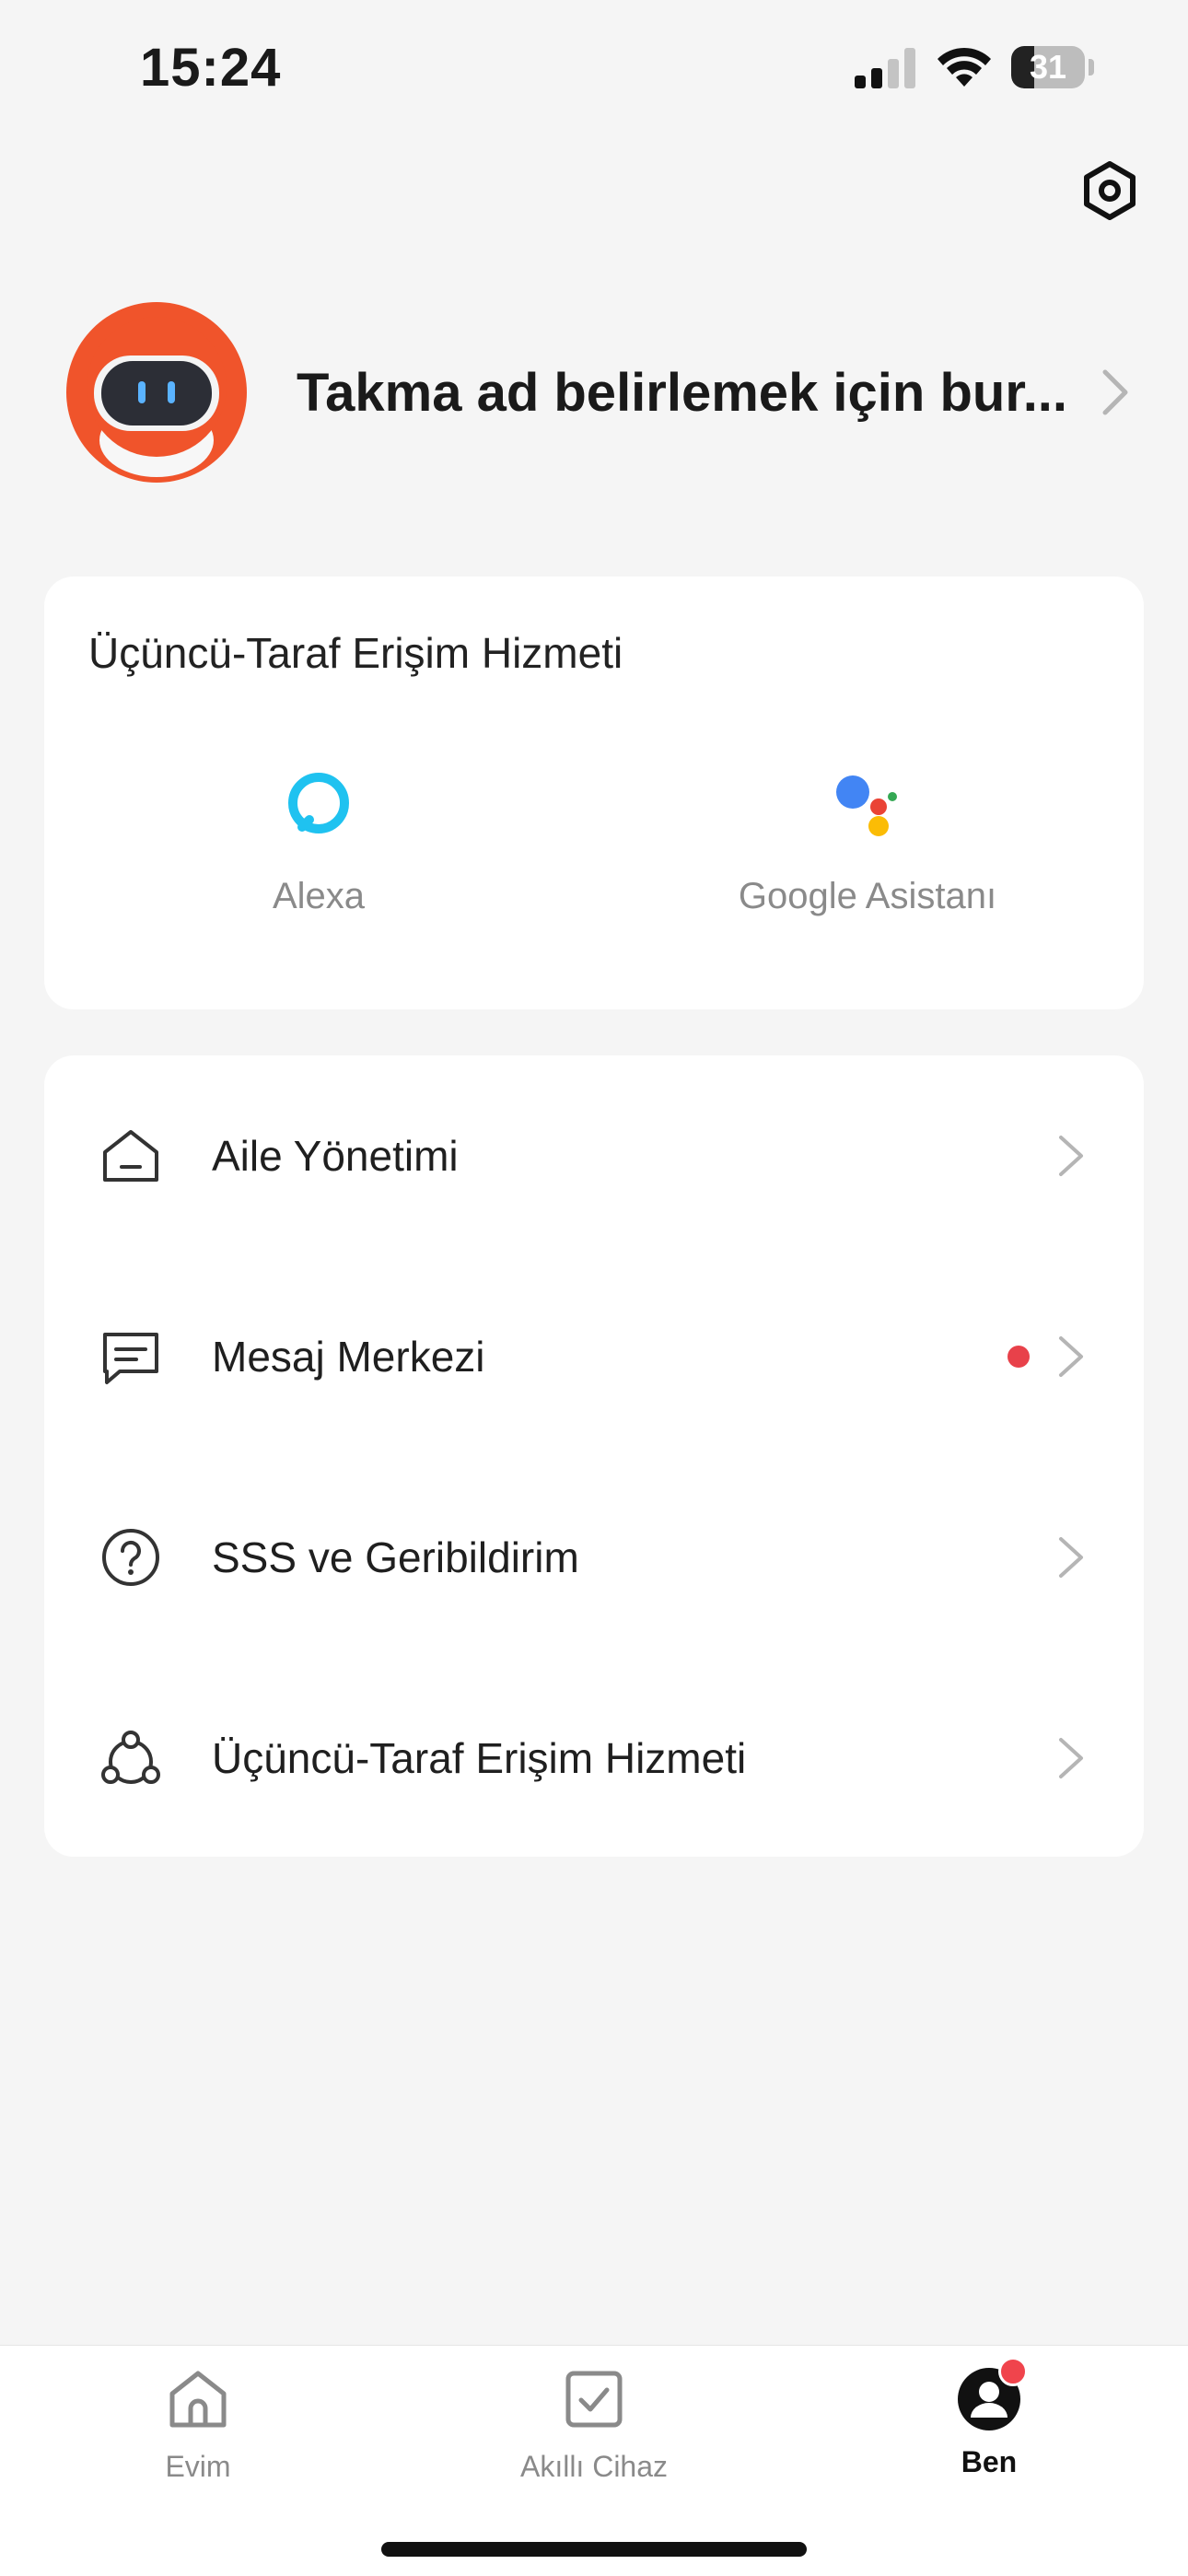 The height and width of the screenshot is (2576, 1188). Describe the element at coordinates (130, 1557) in the screenshot. I see `question-icon` at that location.